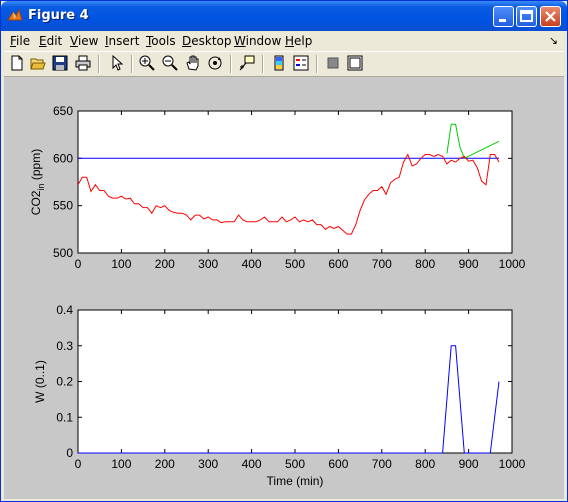 The width and height of the screenshot is (568, 502). Describe the element at coordinates (64, 310) in the screenshot. I see `y-tick-label: 0.4` at that location.